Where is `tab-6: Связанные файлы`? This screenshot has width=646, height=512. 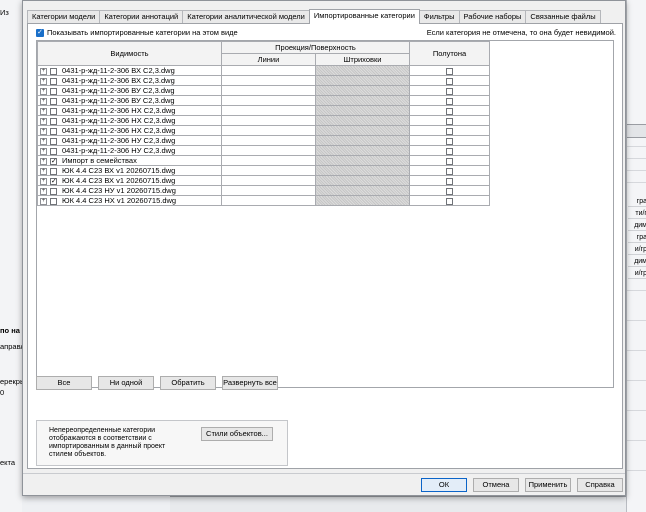 tab-6: Связанные файлы is located at coordinates (563, 16).